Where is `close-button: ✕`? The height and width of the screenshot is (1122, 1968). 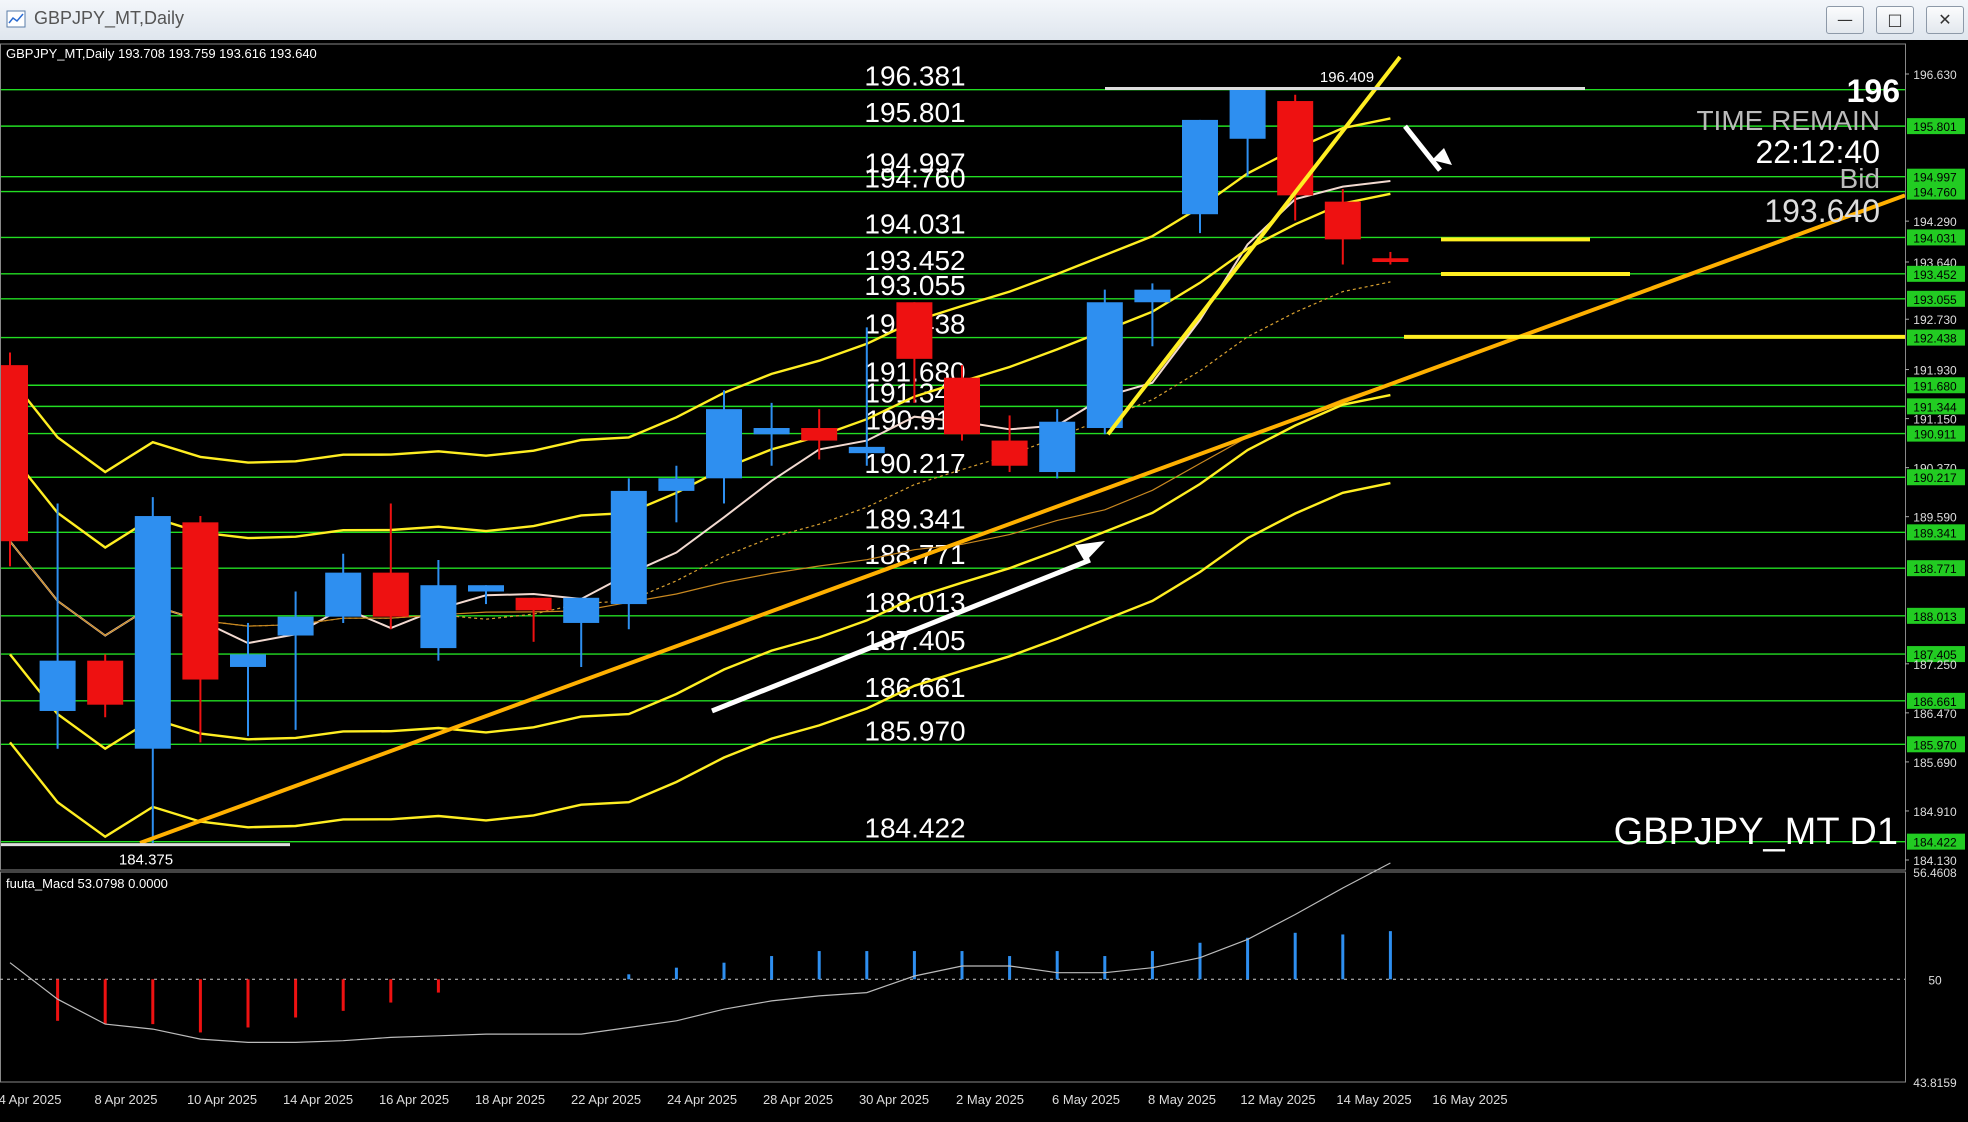 close-button: ✕ is located at coordinates (1945, 20).